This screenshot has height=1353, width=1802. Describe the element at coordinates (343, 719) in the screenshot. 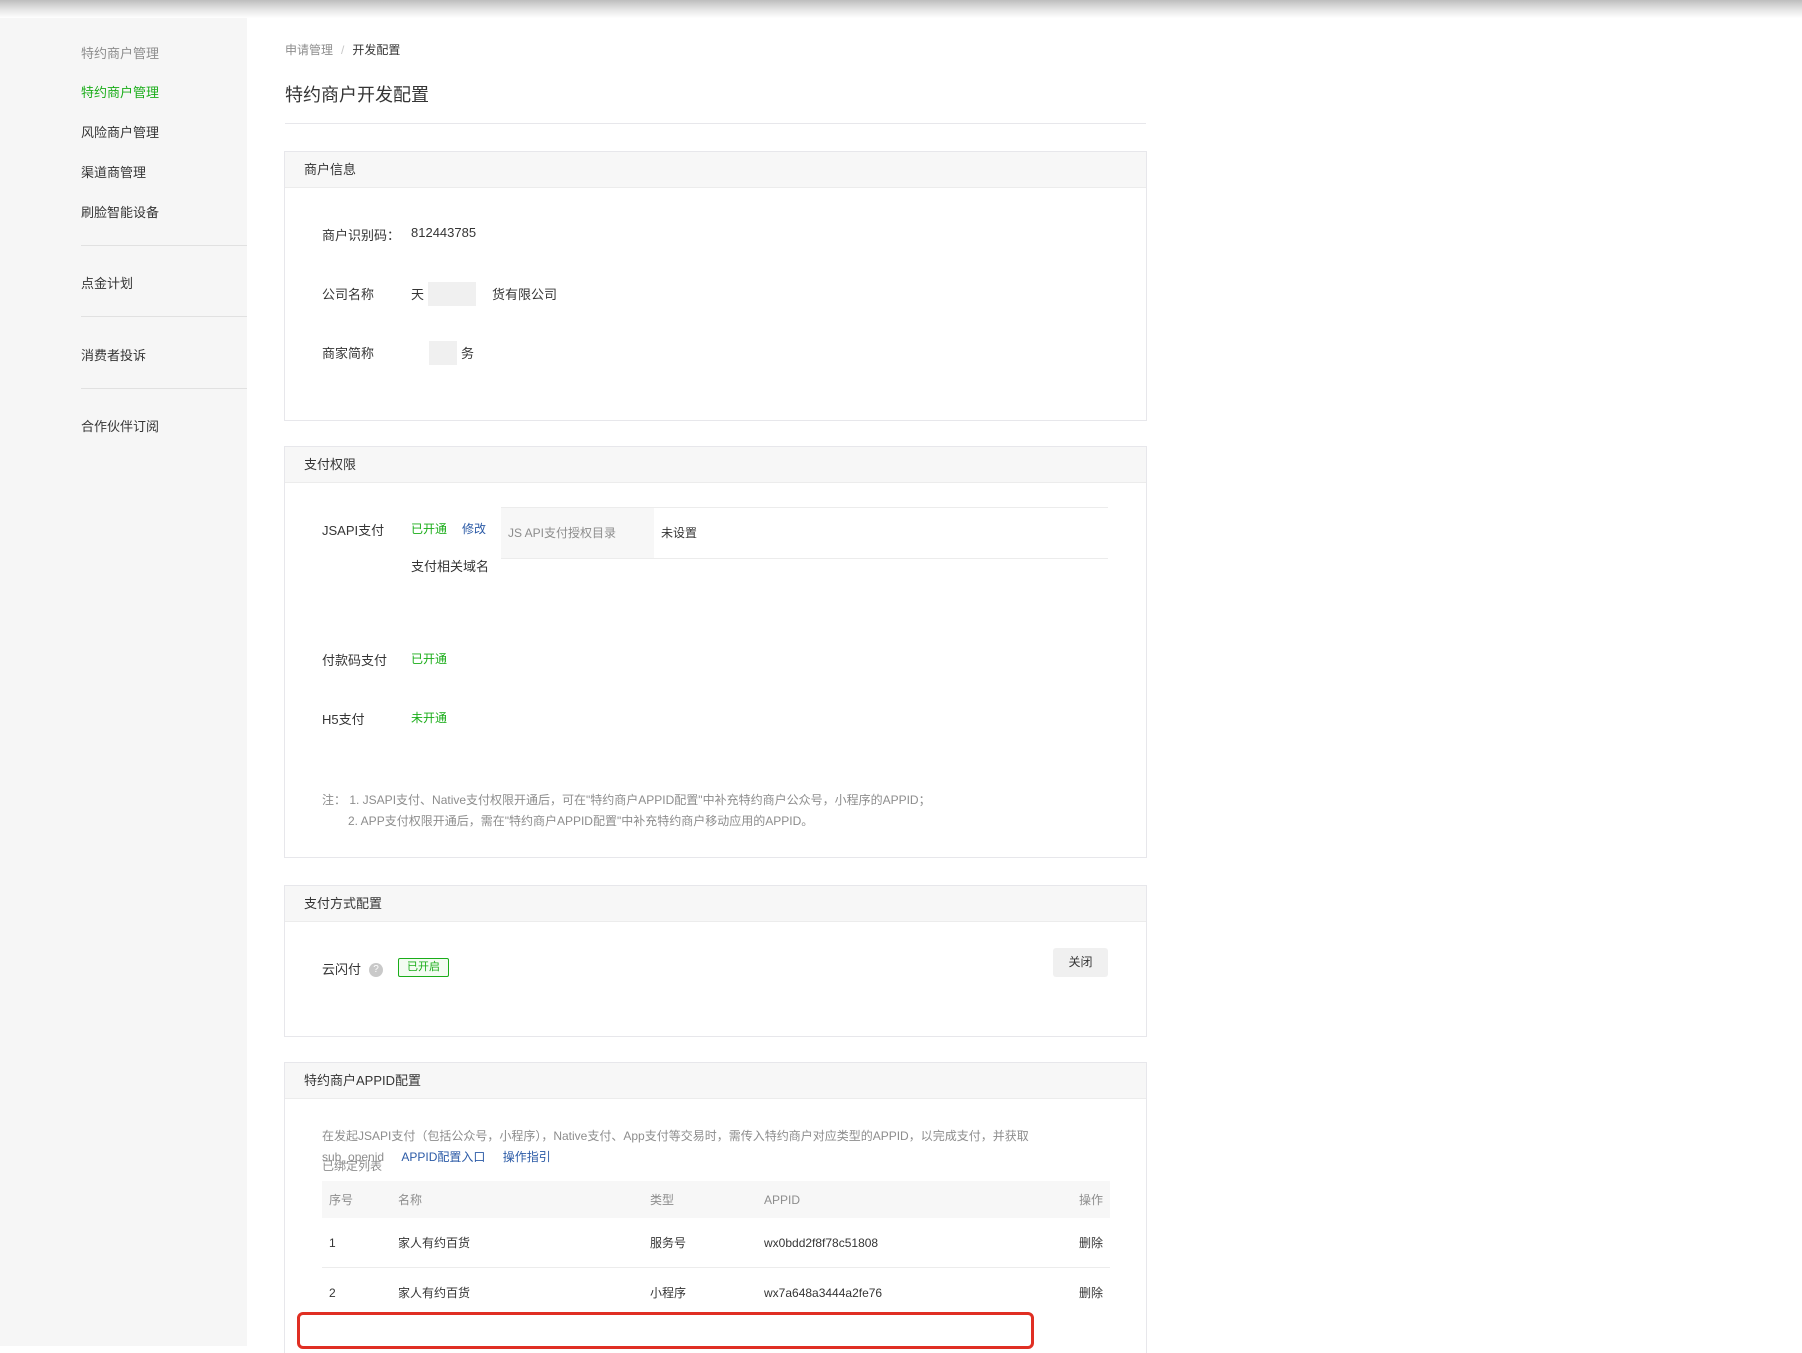

I see `h5-pay-label: H5支付` at that location.